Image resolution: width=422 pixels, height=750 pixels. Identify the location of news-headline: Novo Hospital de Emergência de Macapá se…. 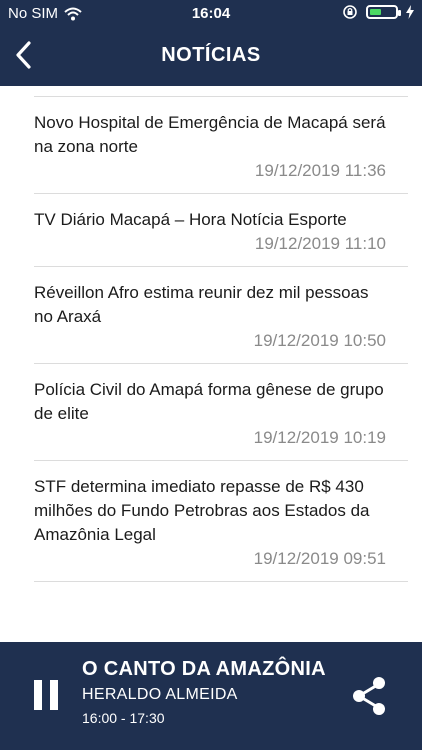
(210, 134).